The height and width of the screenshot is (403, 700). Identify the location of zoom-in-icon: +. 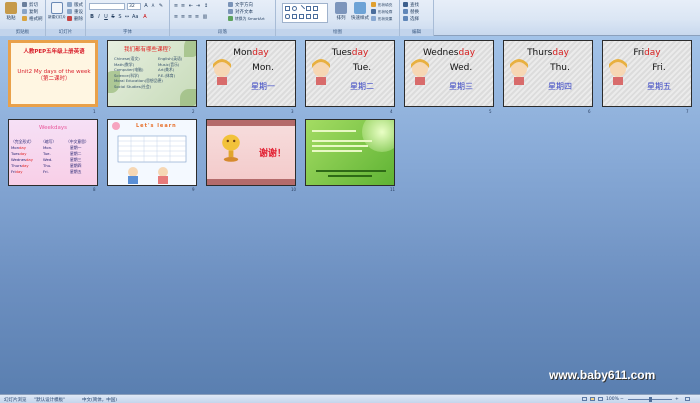
(677, 399).